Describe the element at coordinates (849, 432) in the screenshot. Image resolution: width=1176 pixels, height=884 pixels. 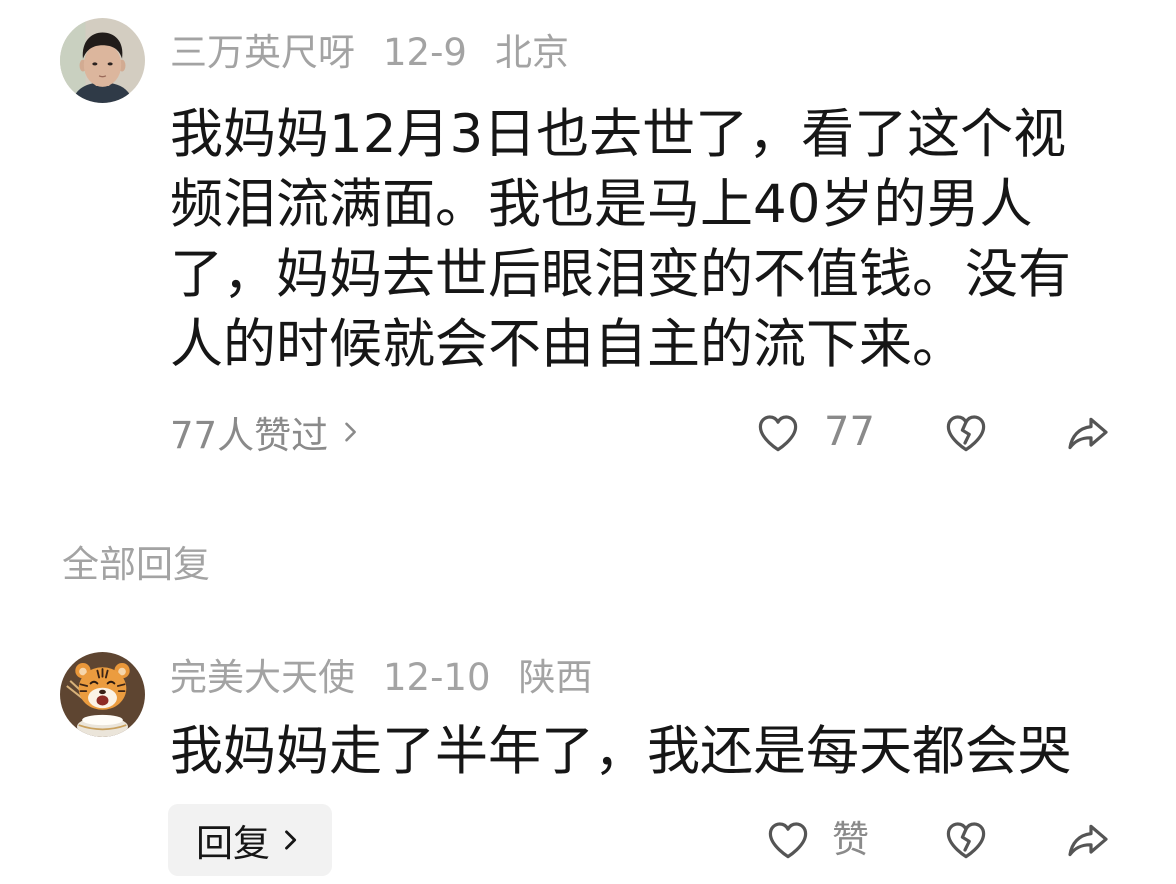
I see `like-count: 77` at that location.